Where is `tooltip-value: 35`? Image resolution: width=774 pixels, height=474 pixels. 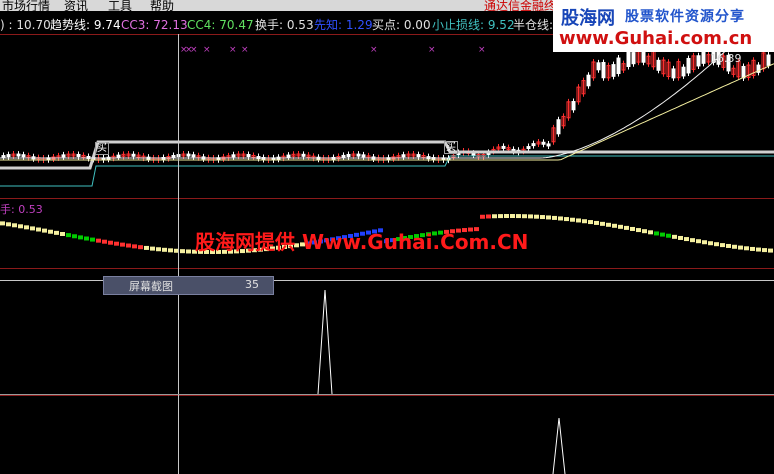 tooltip-value: 35 is located at coordinates (252, 284).